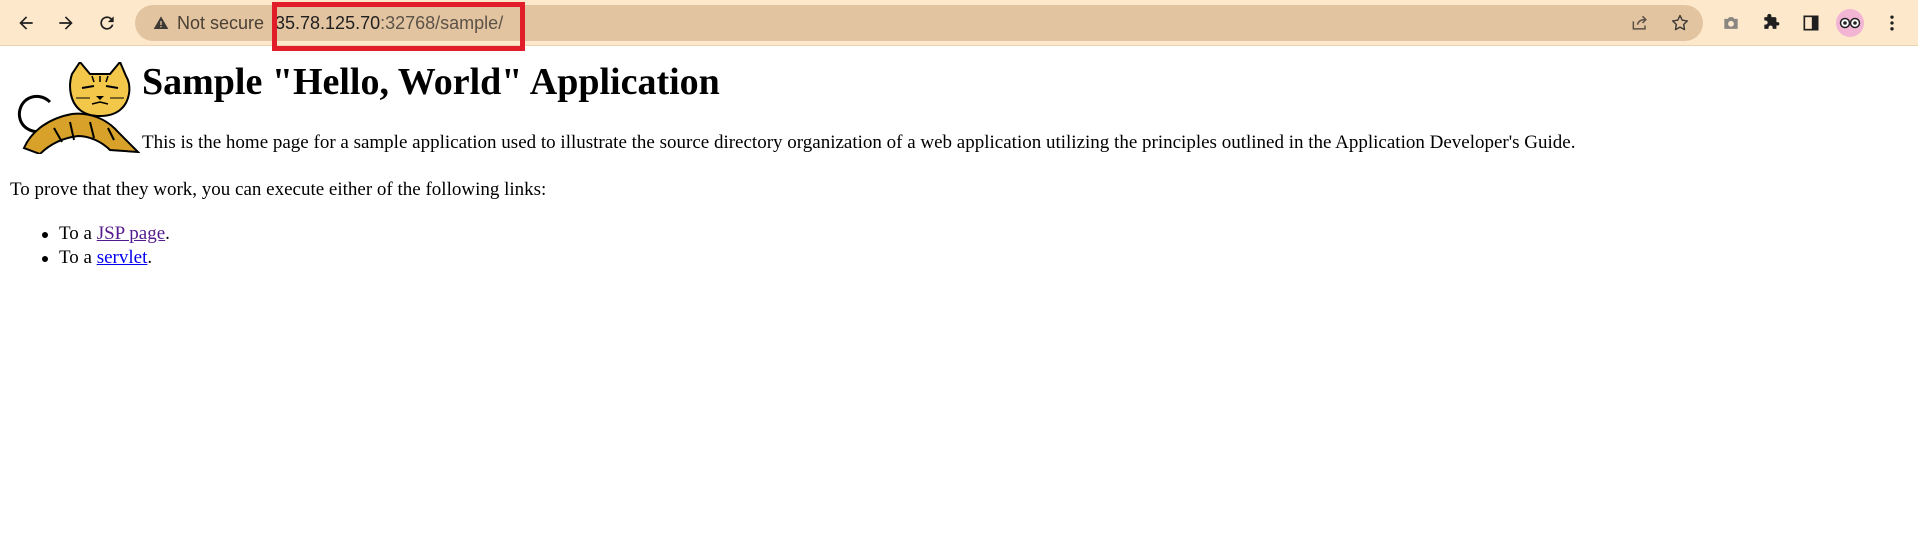 The height and width of the screenshot is (538, 1918). What do you see at coordinates (78, 108) in the screenshot?
I see `tomcat-logo-icon` at bounding box center [78, 108].